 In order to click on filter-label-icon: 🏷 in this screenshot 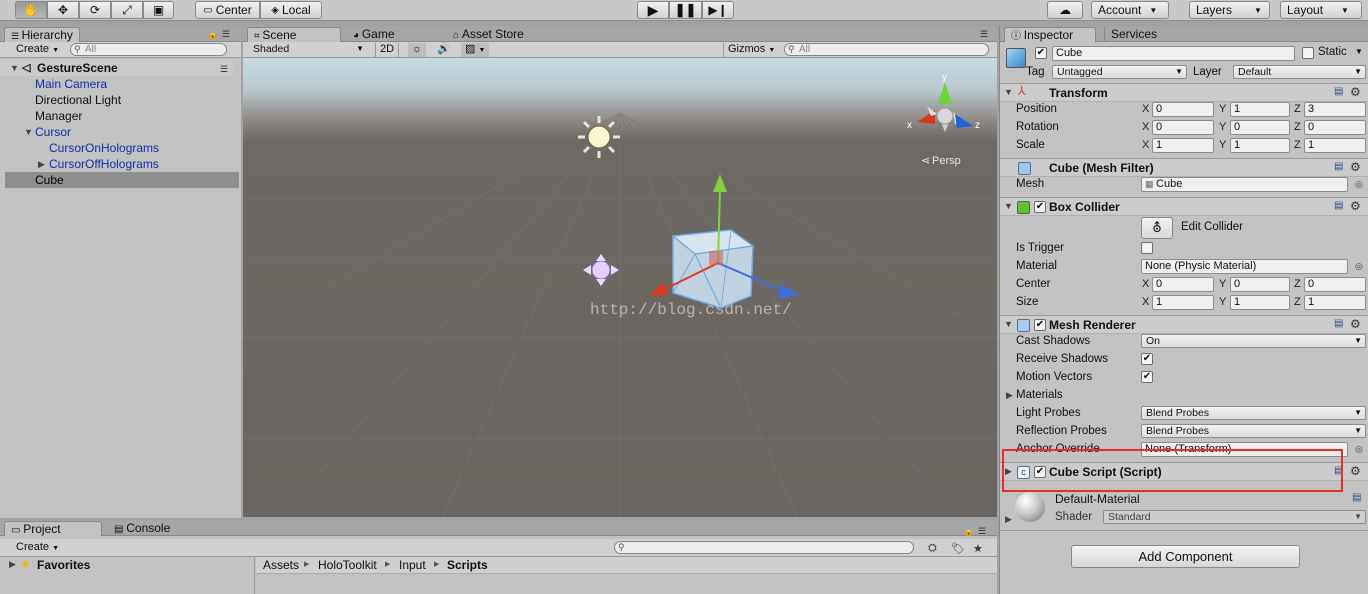, I will do `click(958, 548)`.